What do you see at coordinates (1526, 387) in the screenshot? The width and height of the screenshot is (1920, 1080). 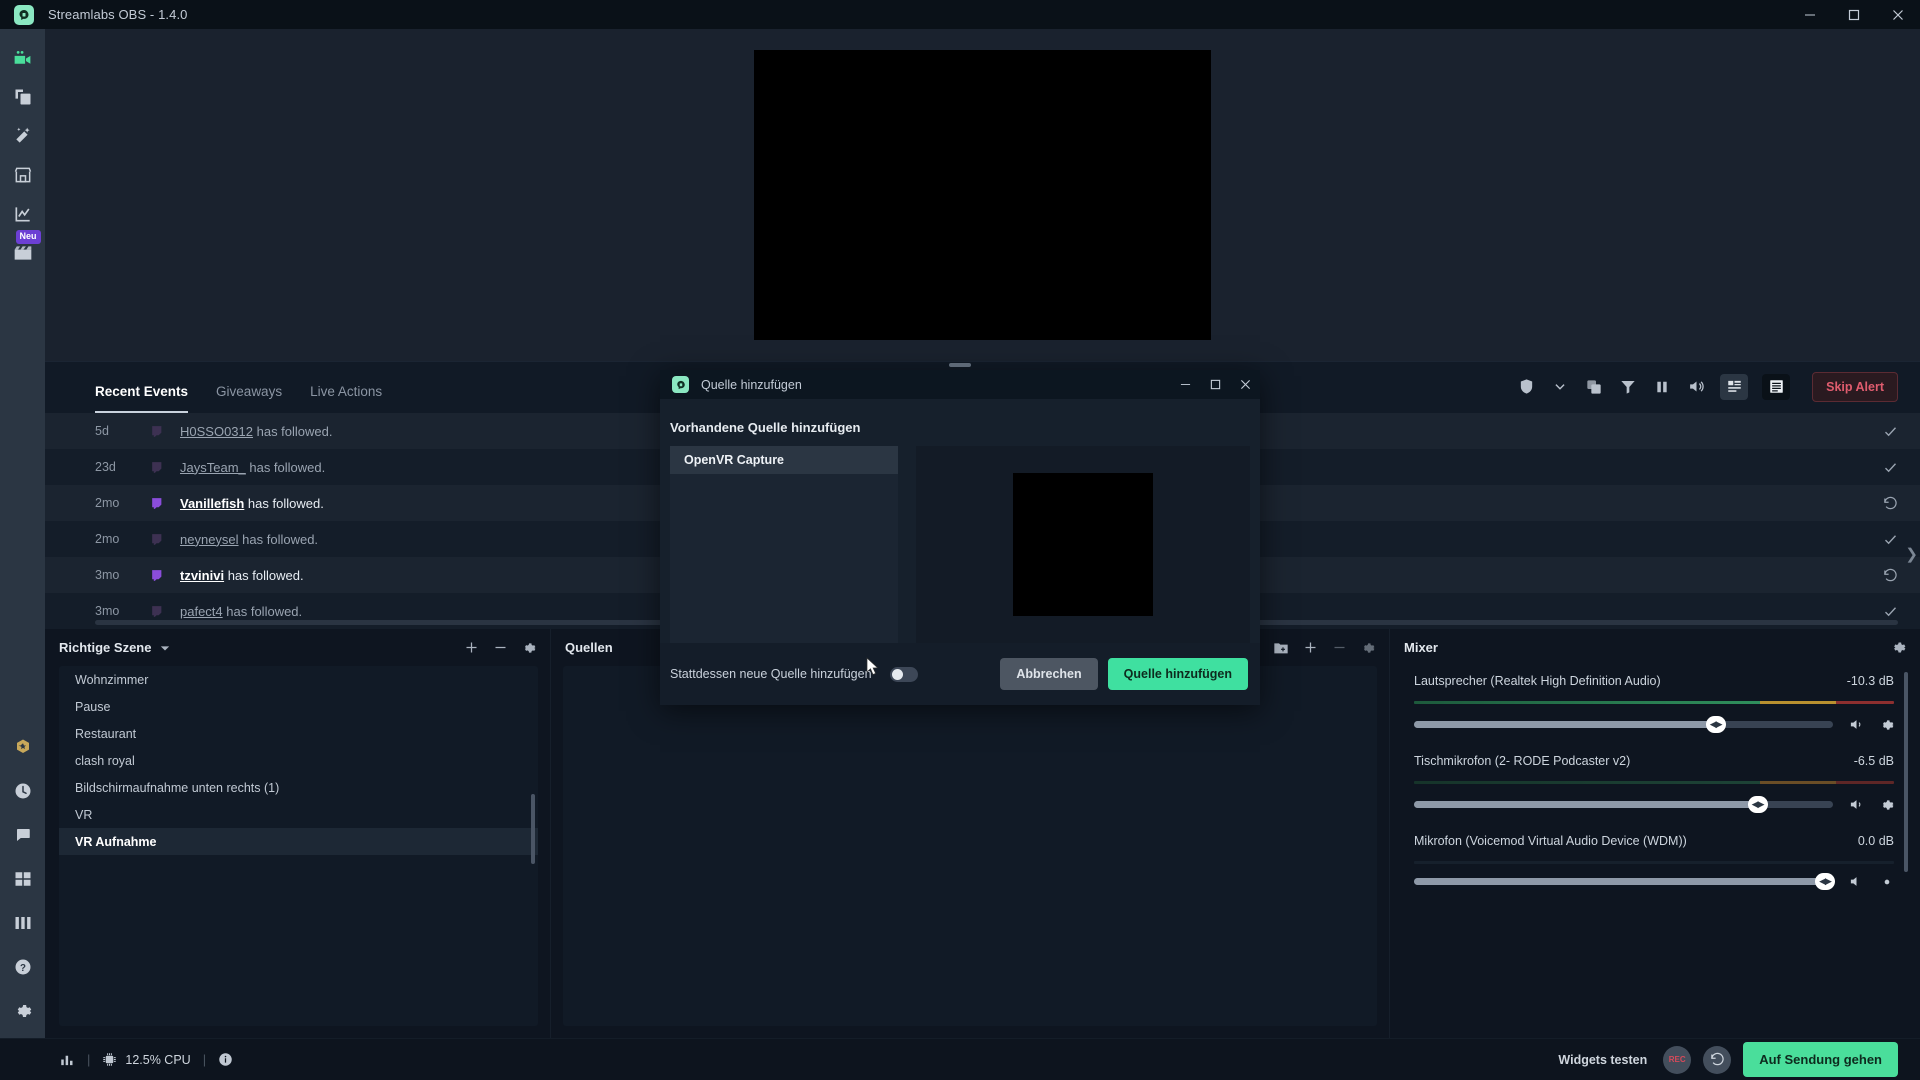 I see `shield-icon` at bounding box center [1526, 387].